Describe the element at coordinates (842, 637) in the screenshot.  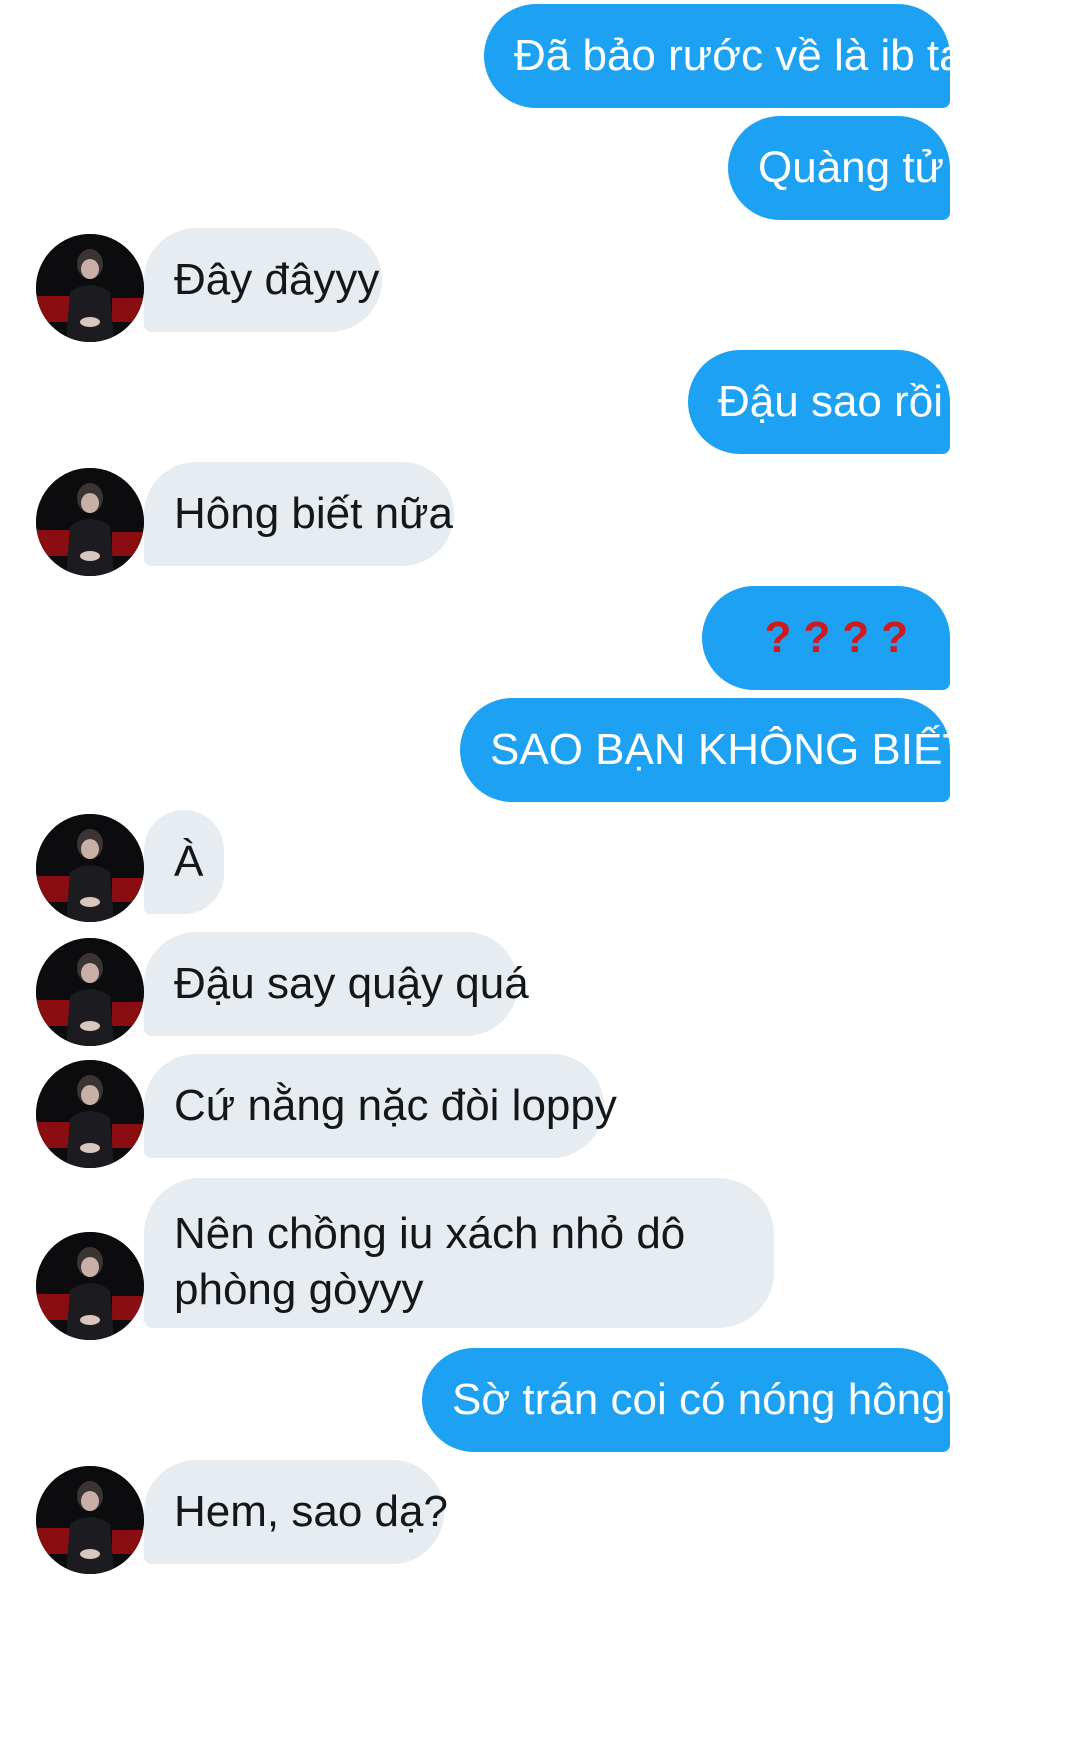
I see `question-marks-text: ????` at that location.